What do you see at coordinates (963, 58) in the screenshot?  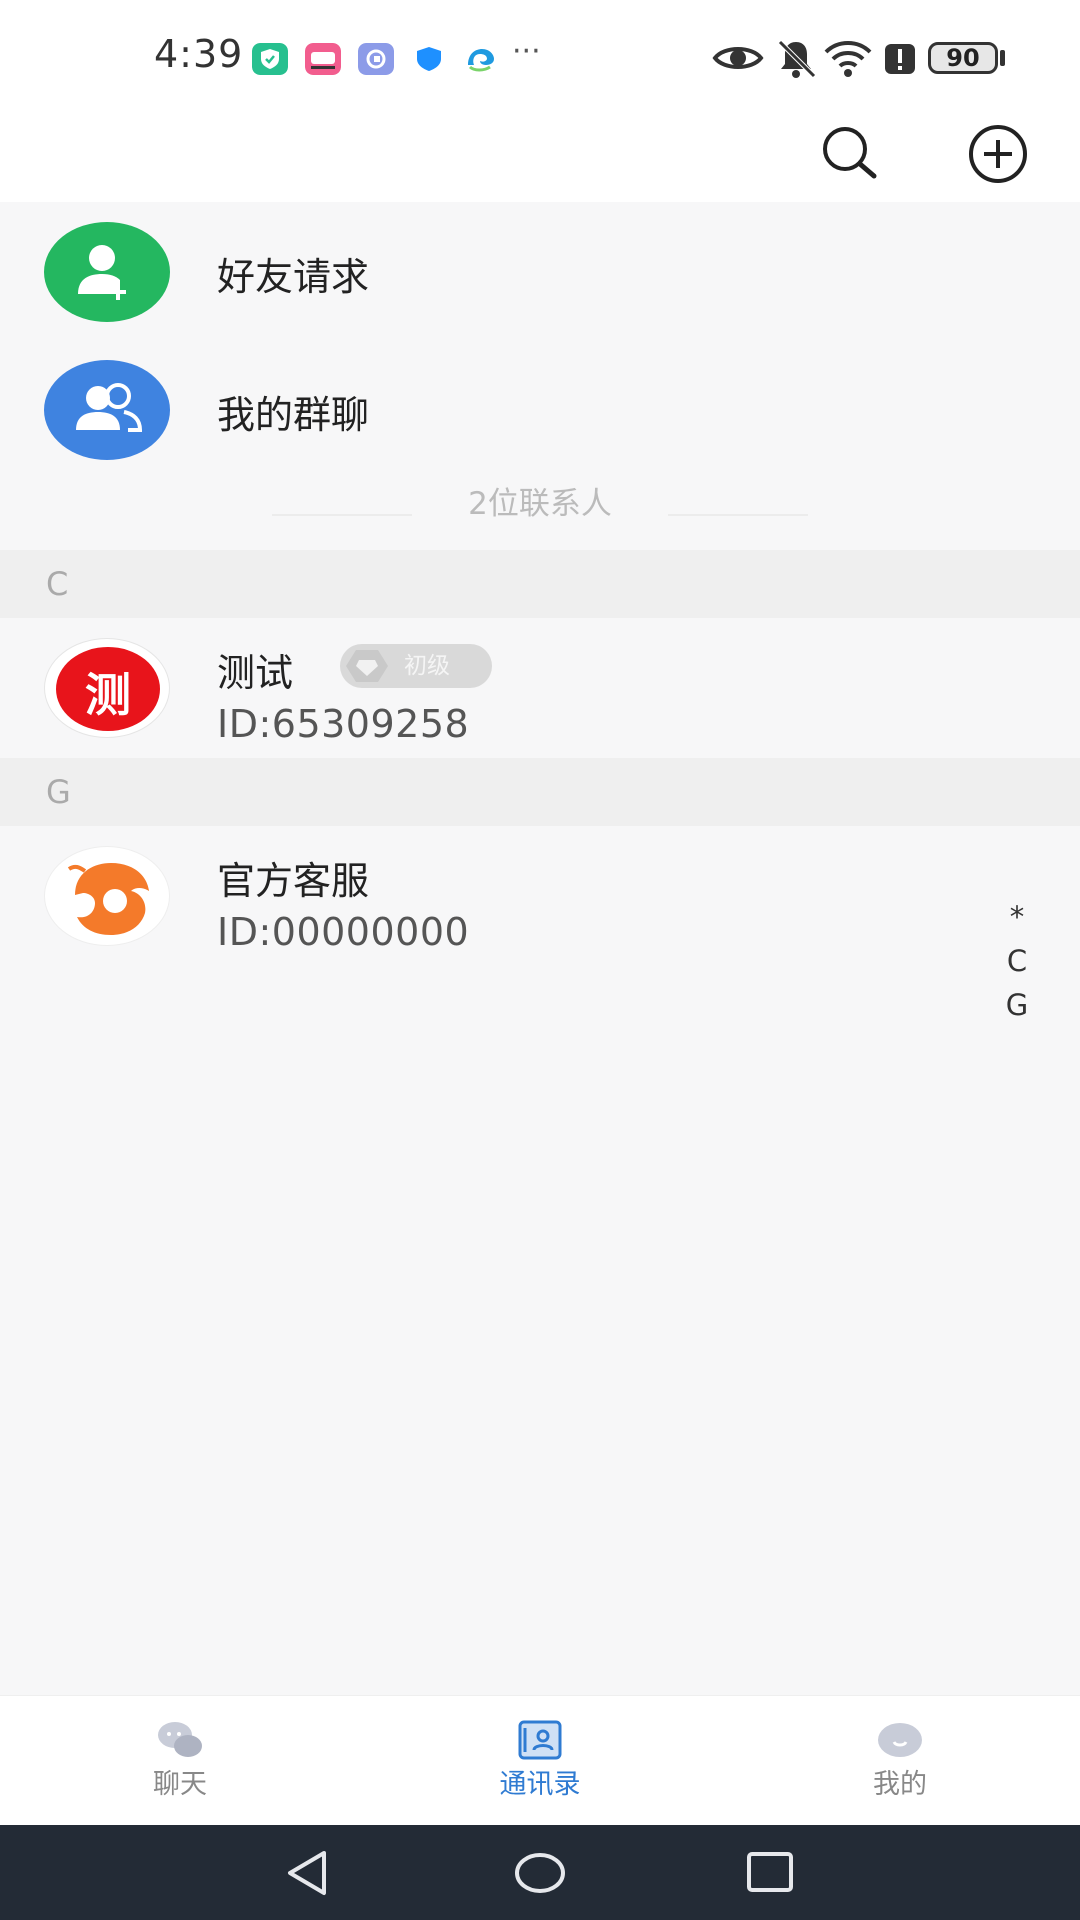 I see `battery-icon: 90` at bounding box center [963, 58].